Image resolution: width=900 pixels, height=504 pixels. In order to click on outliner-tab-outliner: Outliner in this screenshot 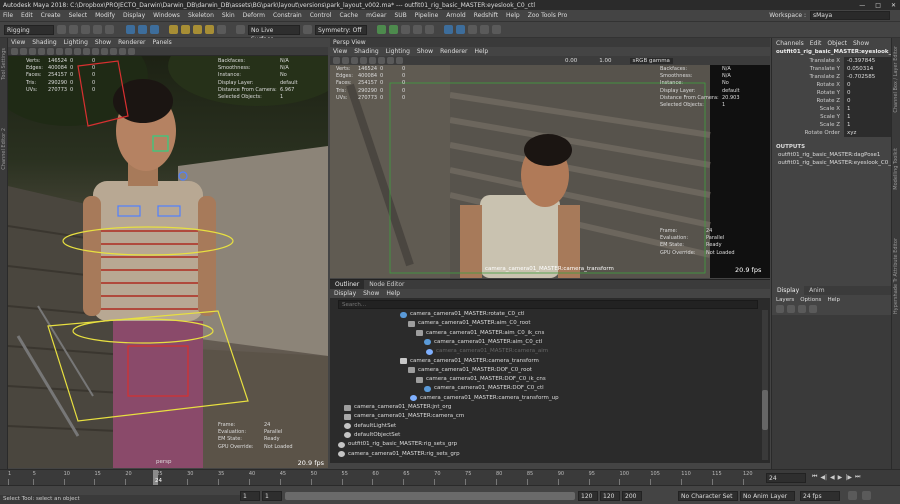, I will do `click(347, 284)`.